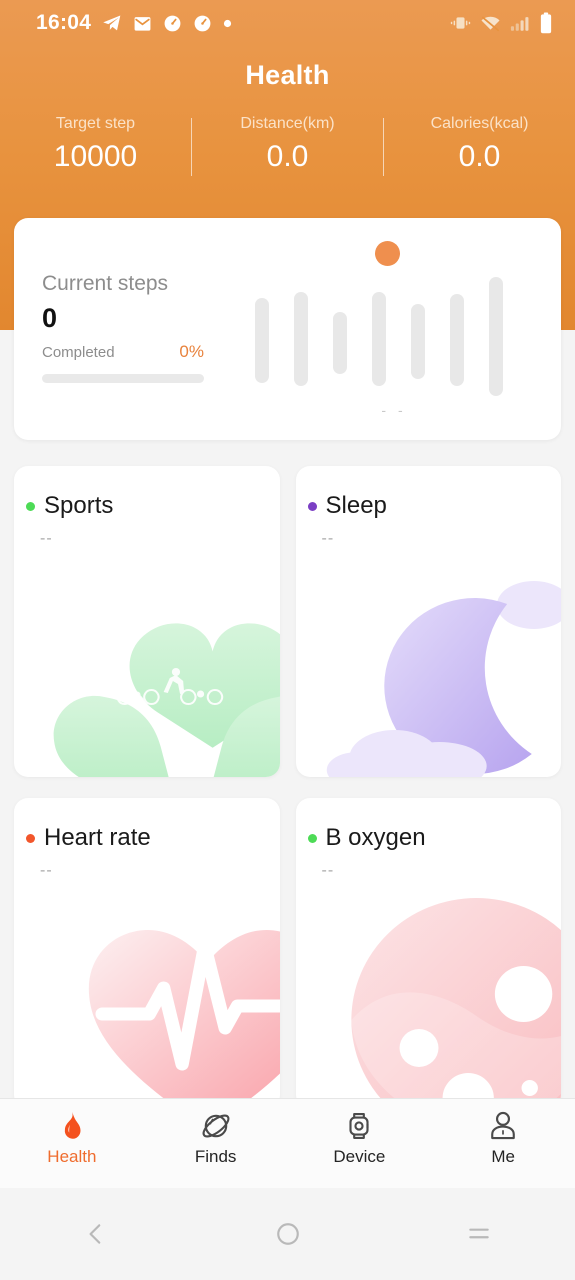 Image resolution: width=575 pixels, height=1280 pixels. Describe the element at coordinates (147, 953) in the screenshot. I see `metric-card-heart-rate: Heart rate --` at that location.